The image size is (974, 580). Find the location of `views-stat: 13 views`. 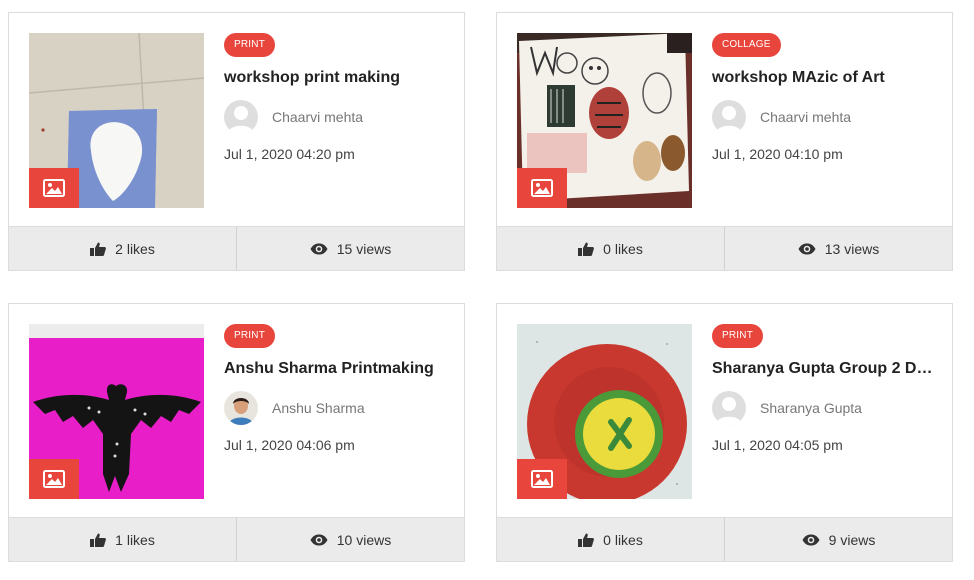

views-stat: 13 views is located at coordinates (838, 248).